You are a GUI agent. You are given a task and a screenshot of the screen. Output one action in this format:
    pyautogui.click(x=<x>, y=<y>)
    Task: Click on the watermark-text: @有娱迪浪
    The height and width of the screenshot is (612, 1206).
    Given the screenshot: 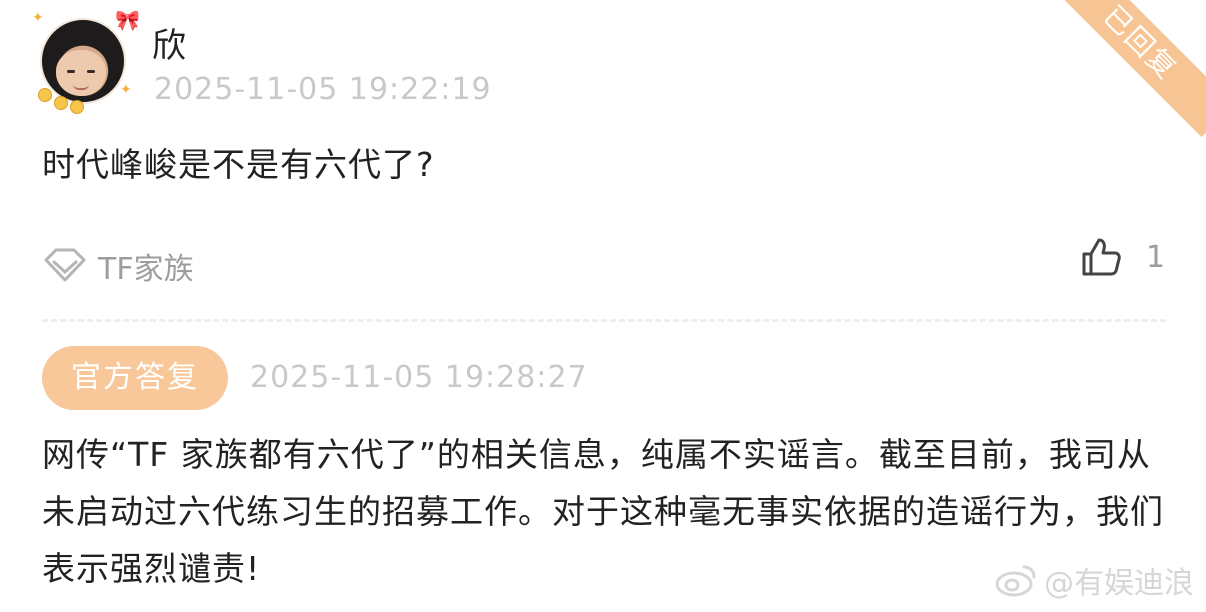 What is the action you would take?
    pyautogui.click(x=1119, y=583)
    